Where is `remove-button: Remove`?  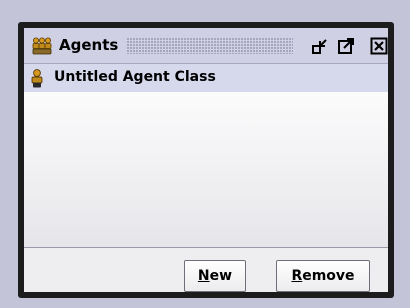
remove-button: Remove is located at coordinates (323, 276).